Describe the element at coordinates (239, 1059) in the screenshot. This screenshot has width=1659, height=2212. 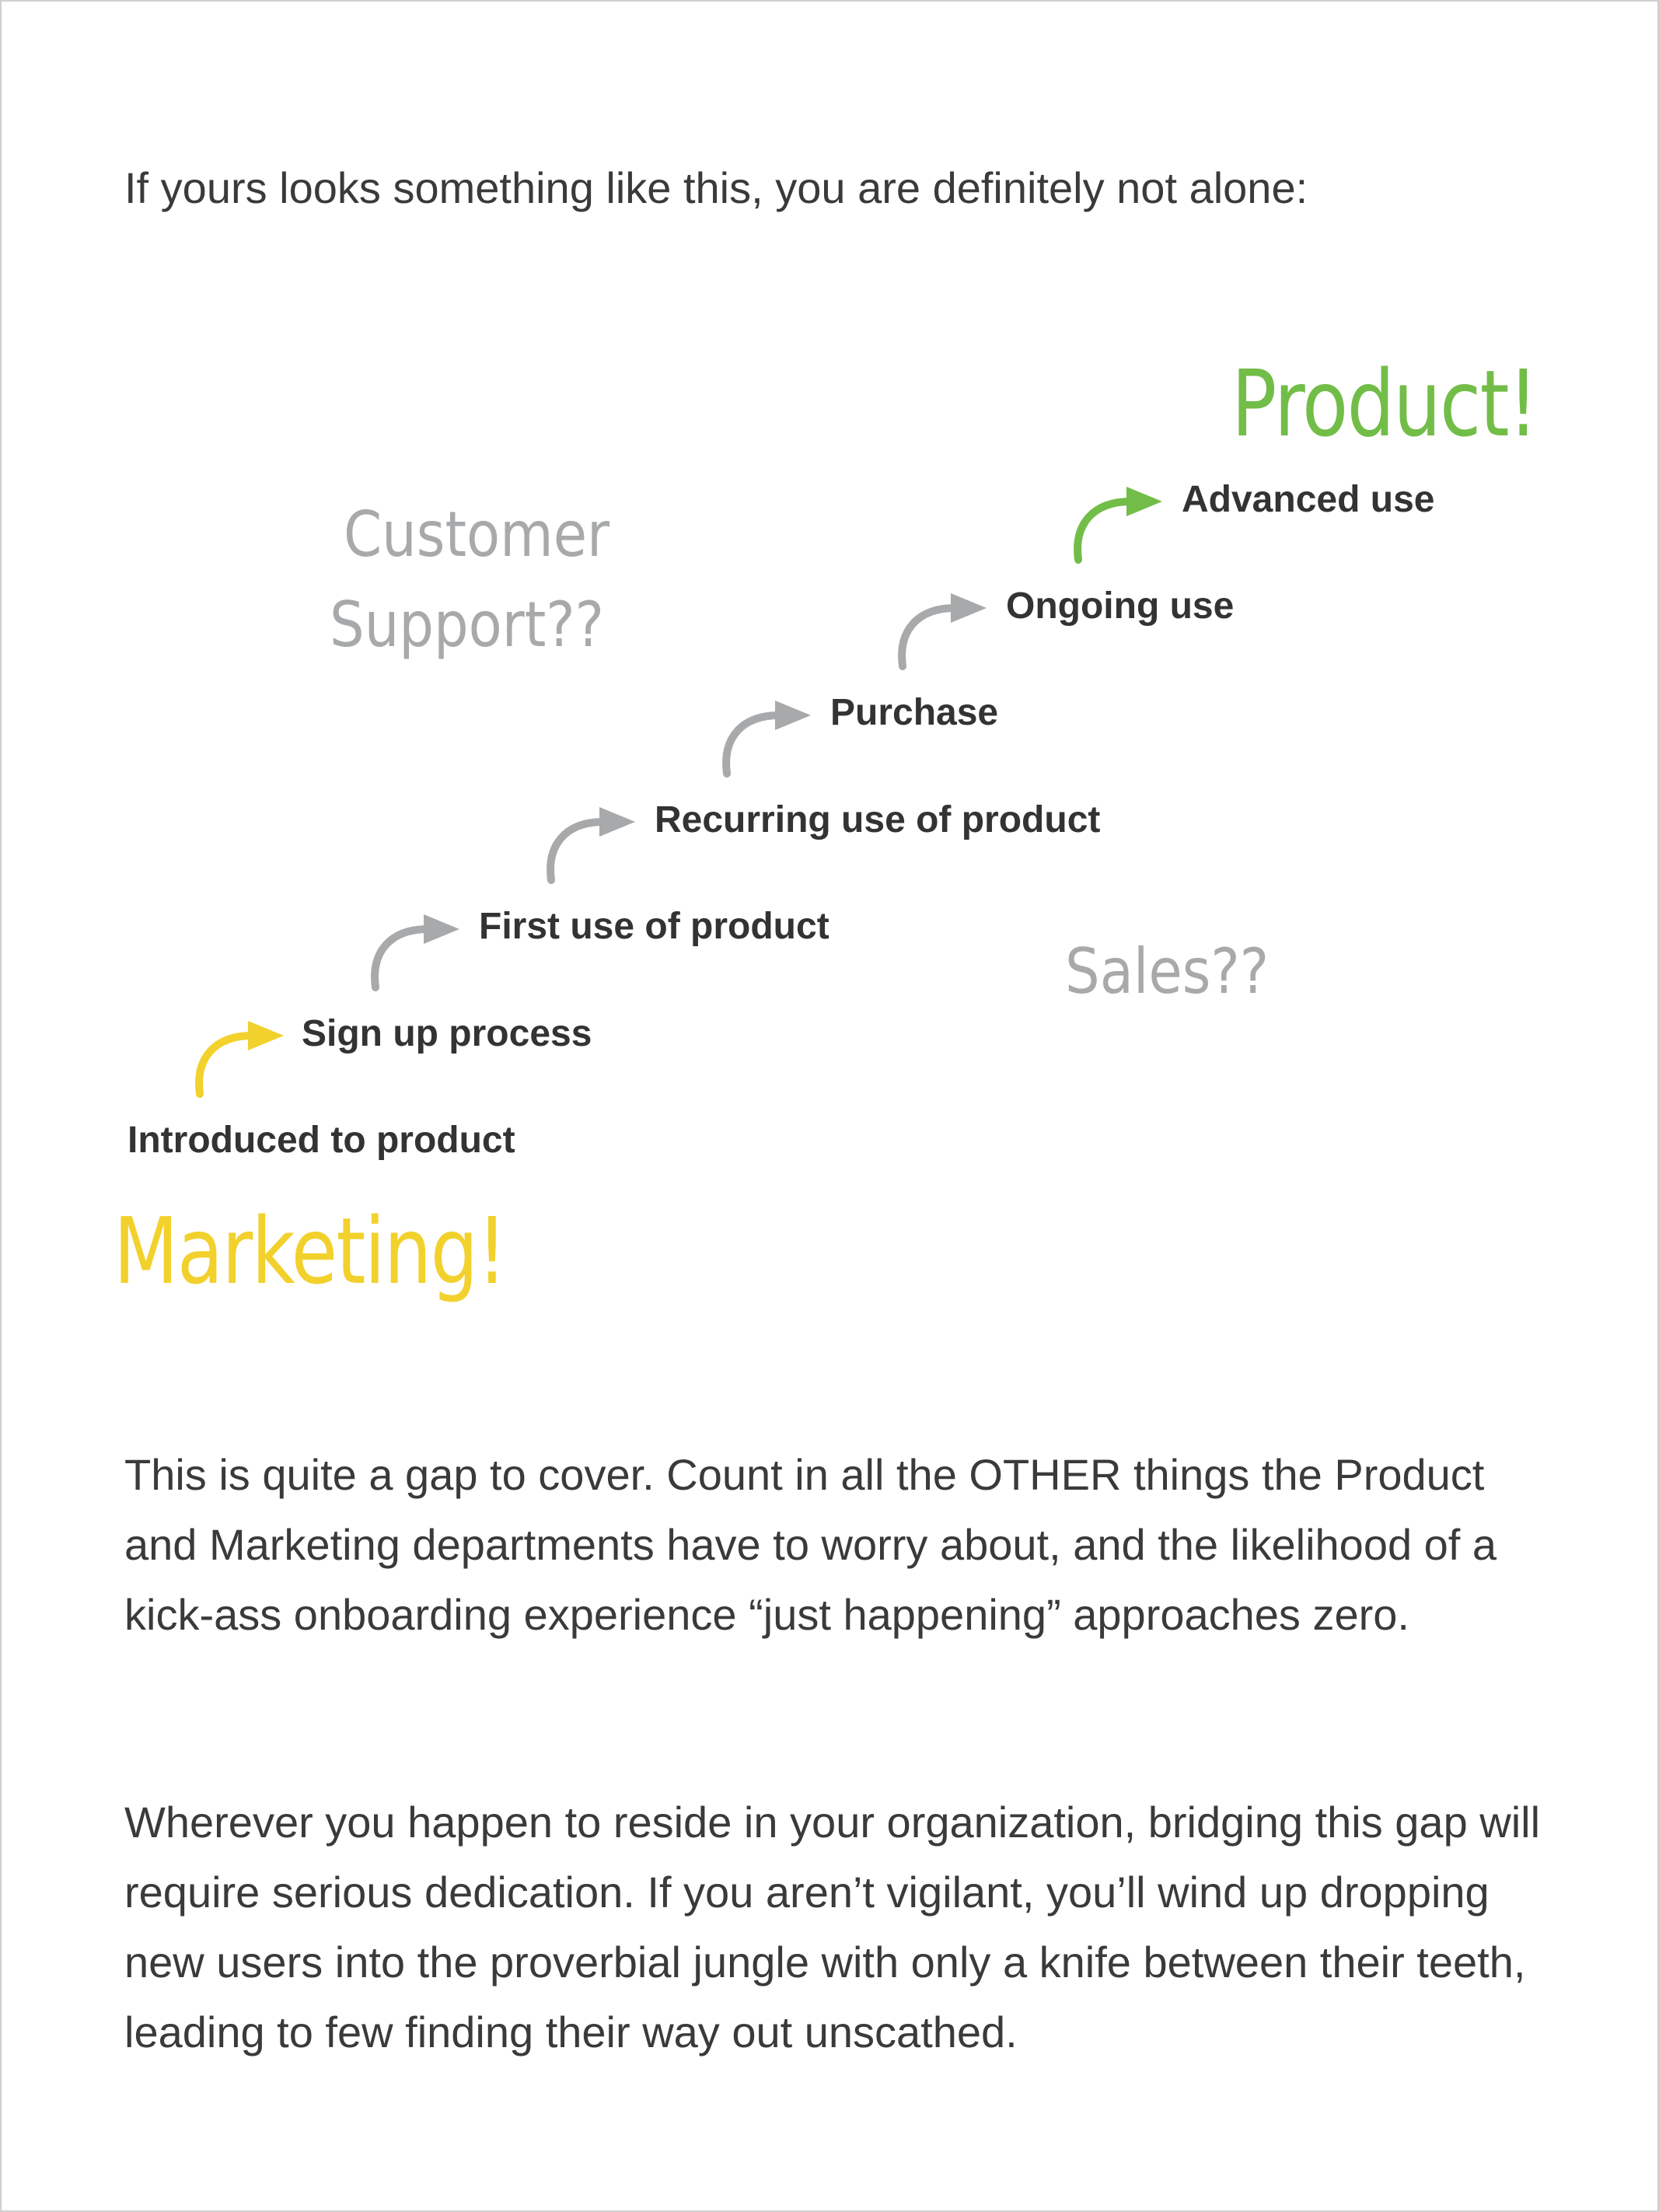
I see `yellow-curved-arrow-icon` at that location.